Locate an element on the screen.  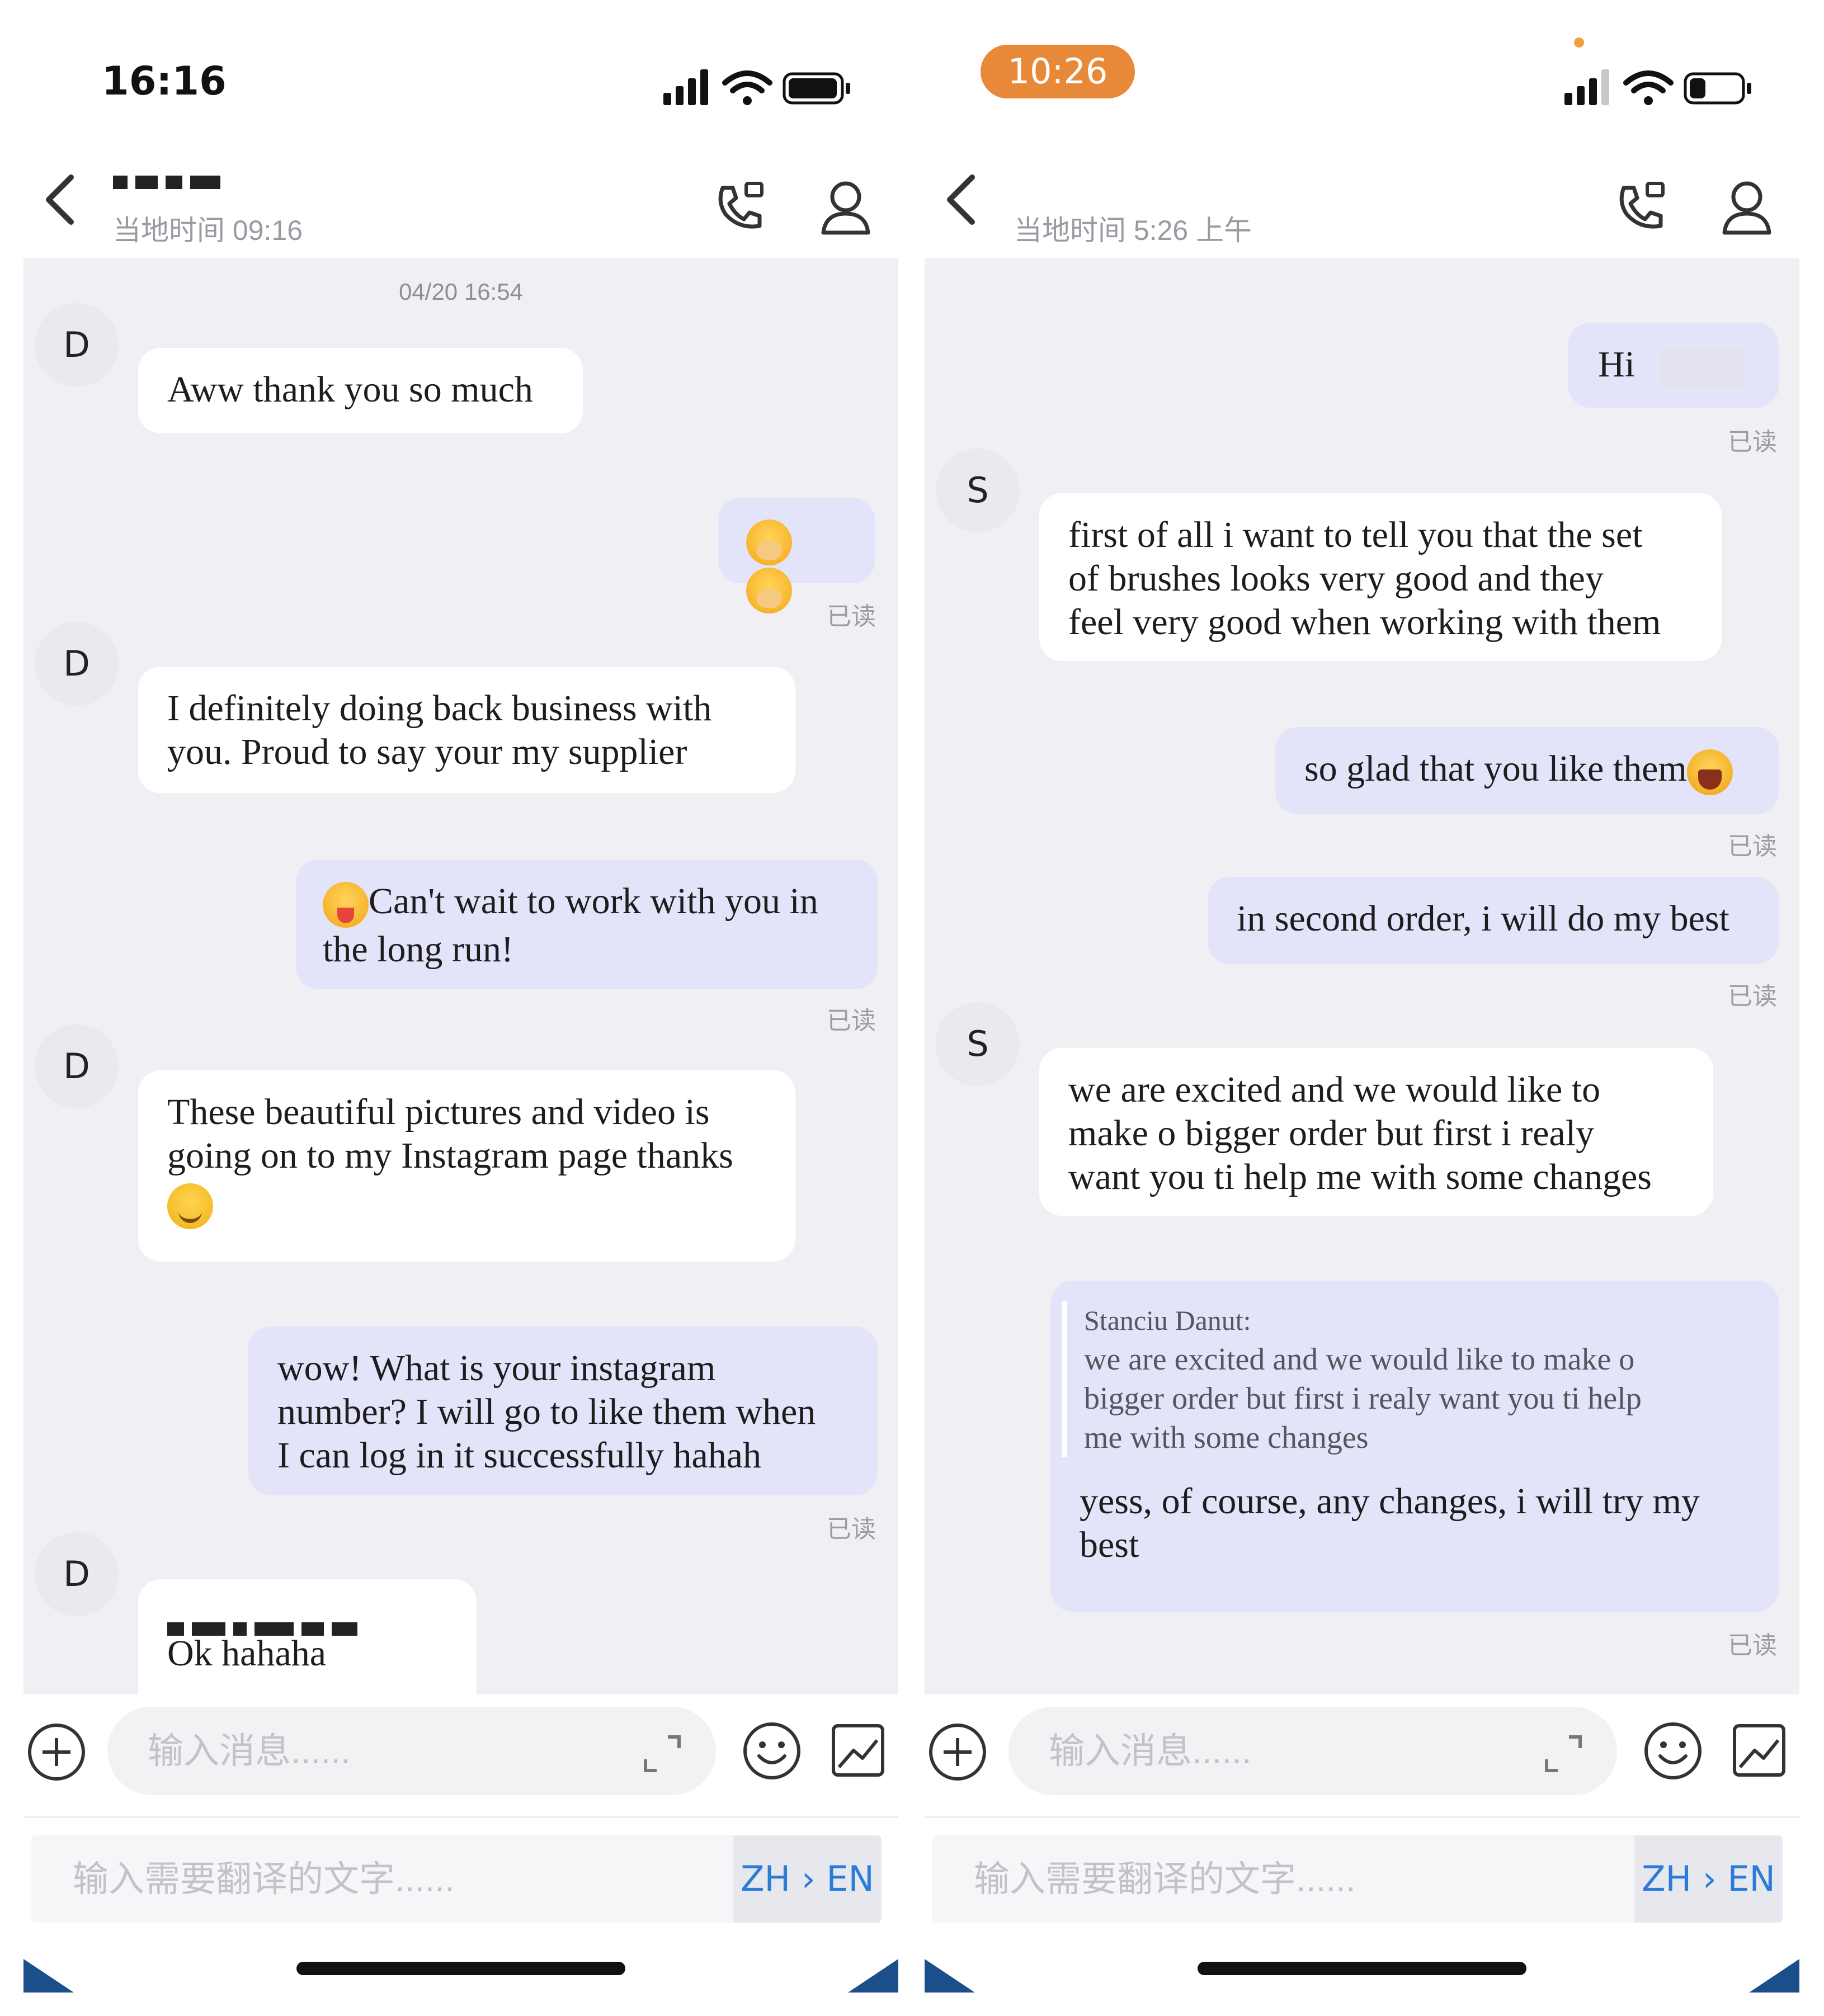
outgoing-message: so glad that you like them is located at coordinates (1527, 770).